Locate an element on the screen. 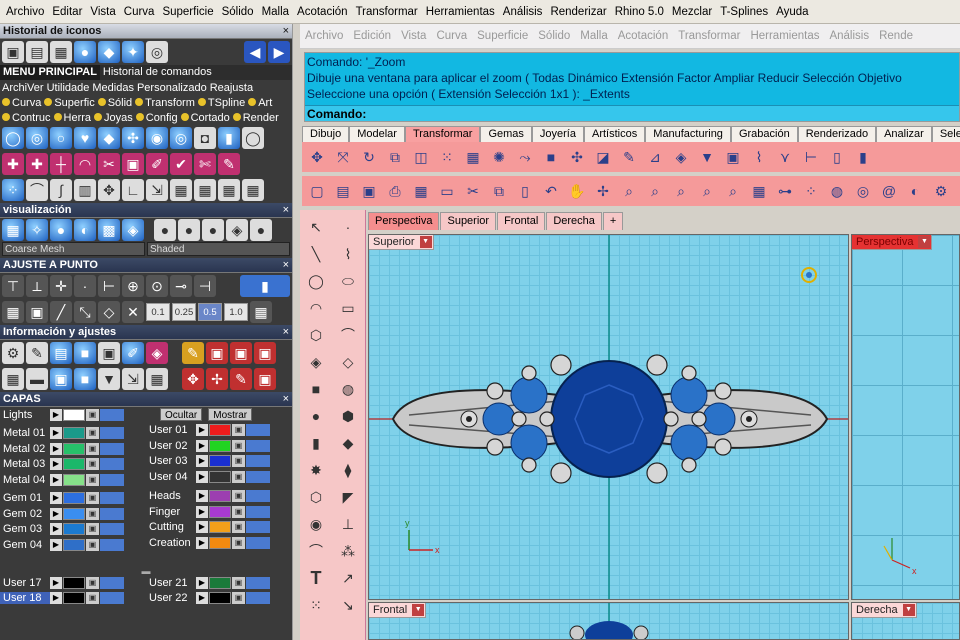  menu-item: Vista is located at coordinates (102, 12).